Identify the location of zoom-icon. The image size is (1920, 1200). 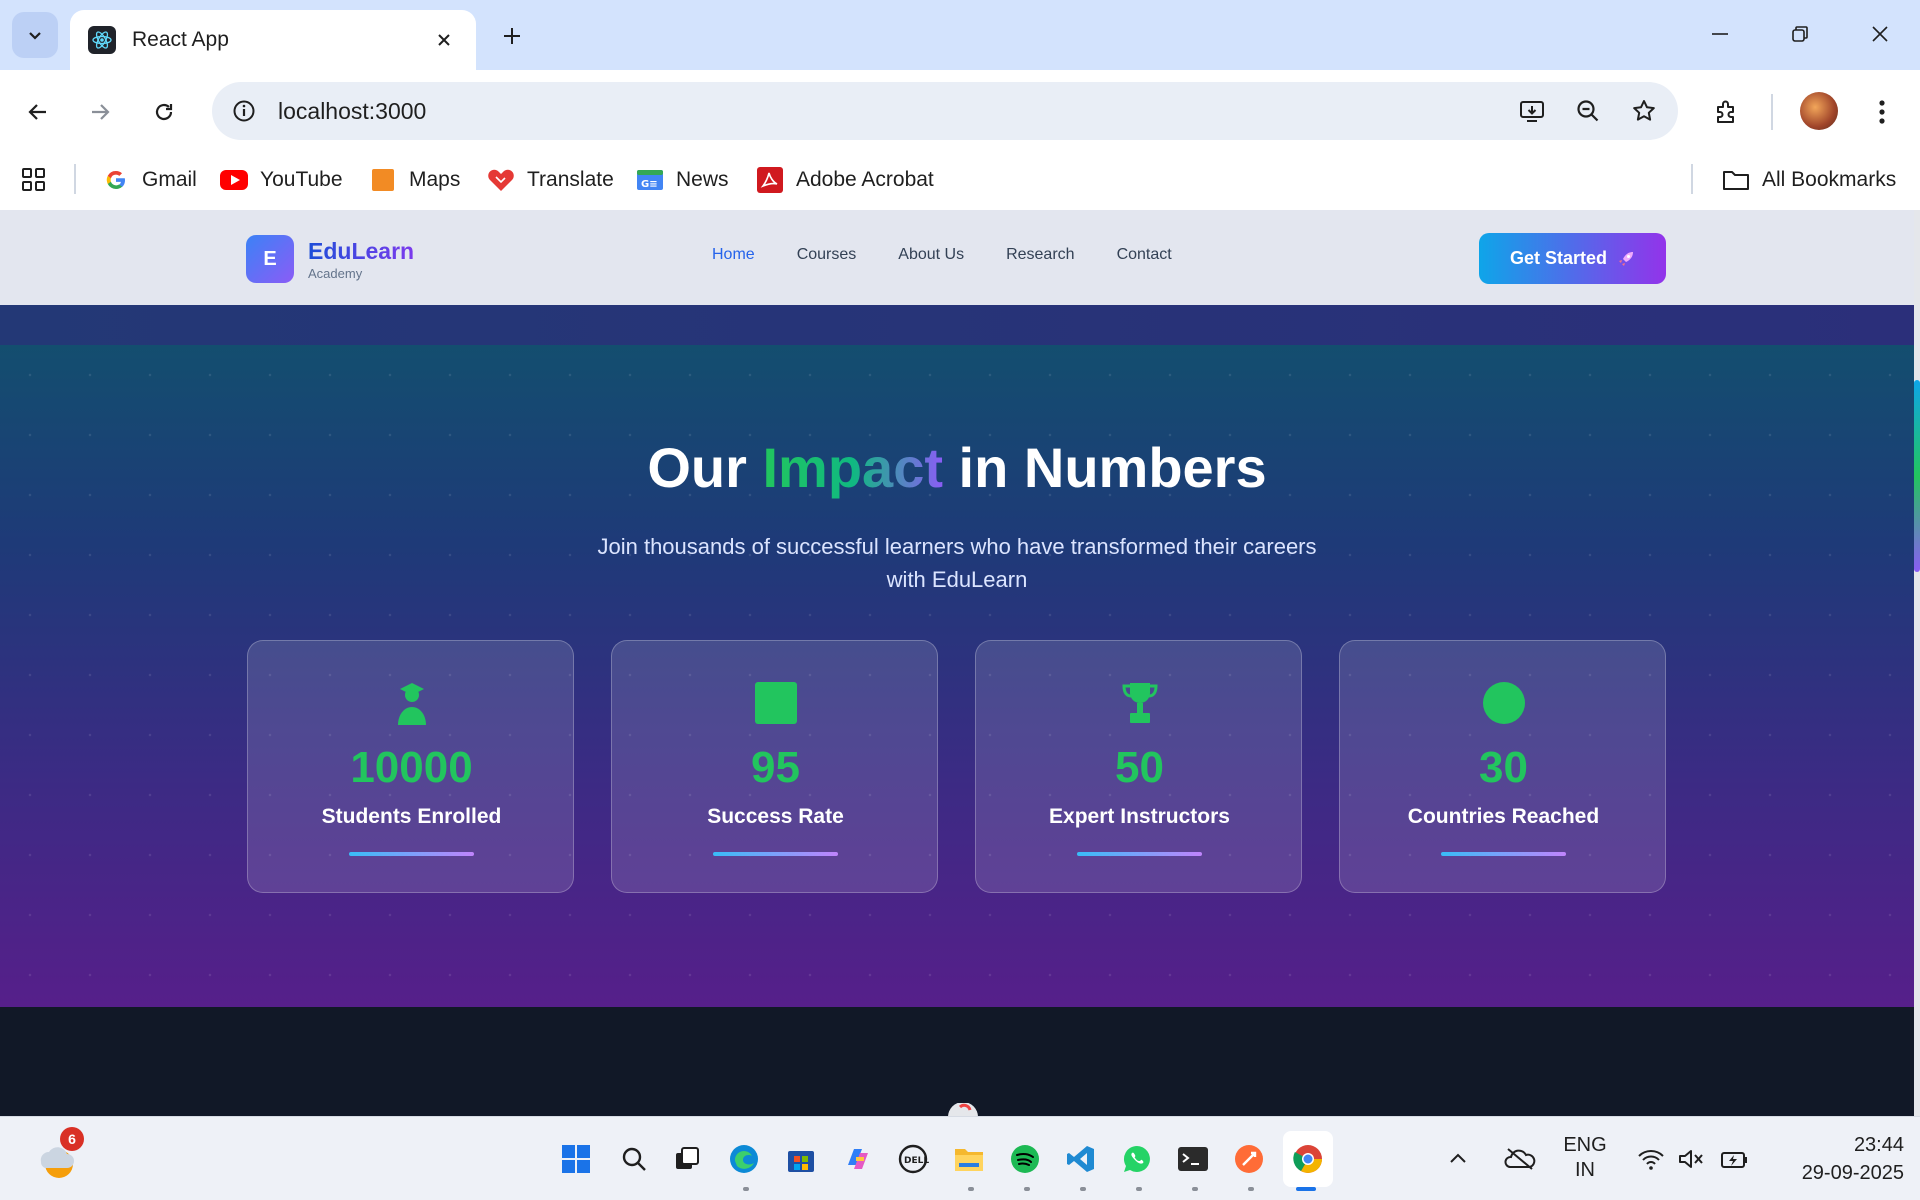
(1588, 111).